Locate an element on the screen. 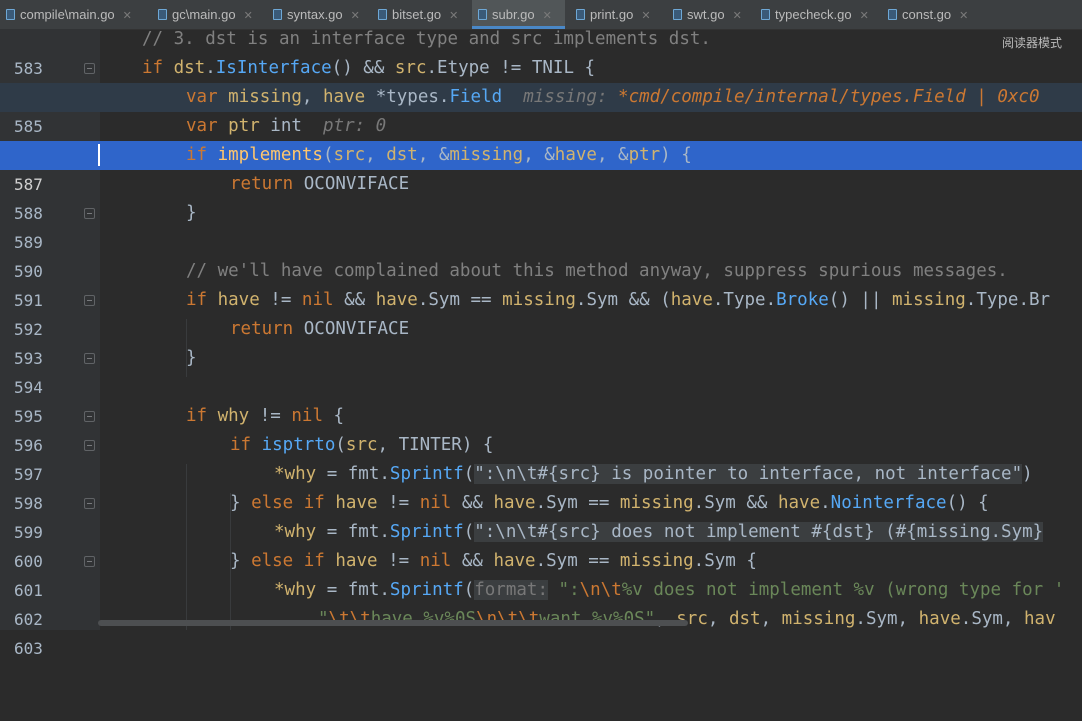  escape-sequence: \t\t is located at coordinates (349, 619).